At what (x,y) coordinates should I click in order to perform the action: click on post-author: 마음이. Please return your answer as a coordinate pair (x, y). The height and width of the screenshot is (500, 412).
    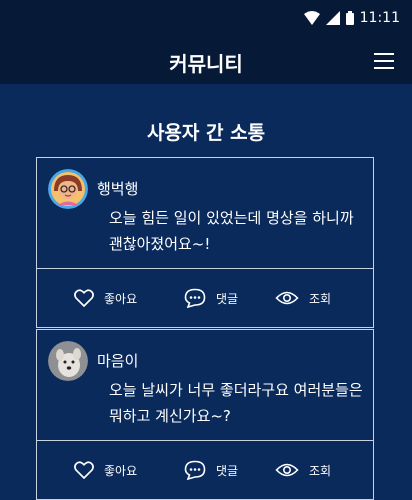
    Looking at the image, I should click on (118, 361).